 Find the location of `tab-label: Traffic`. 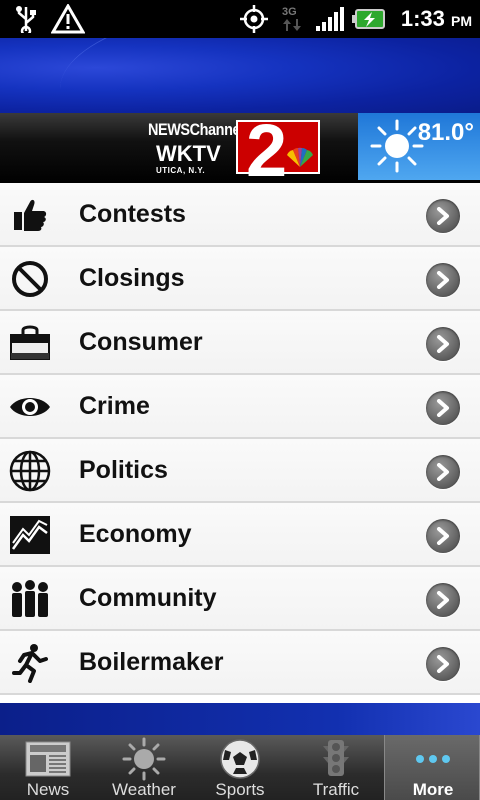

tab-label: Traffic is located at coordinates (336, 789).